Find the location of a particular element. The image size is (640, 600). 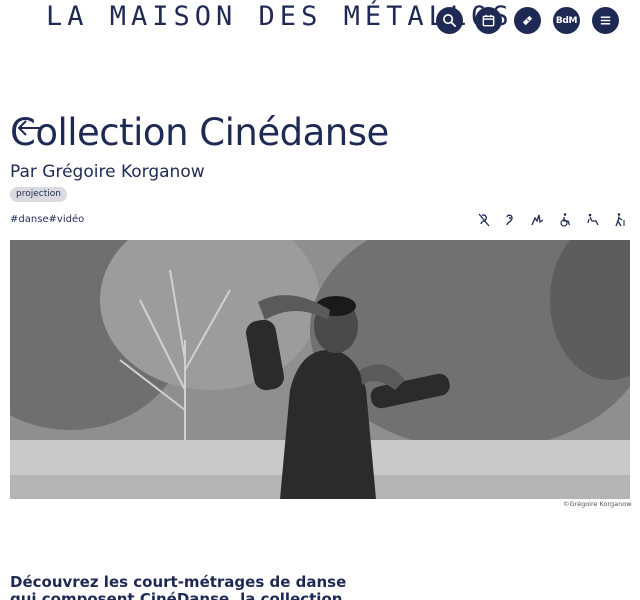

calendar-icon is located at coordinates (488, 20).